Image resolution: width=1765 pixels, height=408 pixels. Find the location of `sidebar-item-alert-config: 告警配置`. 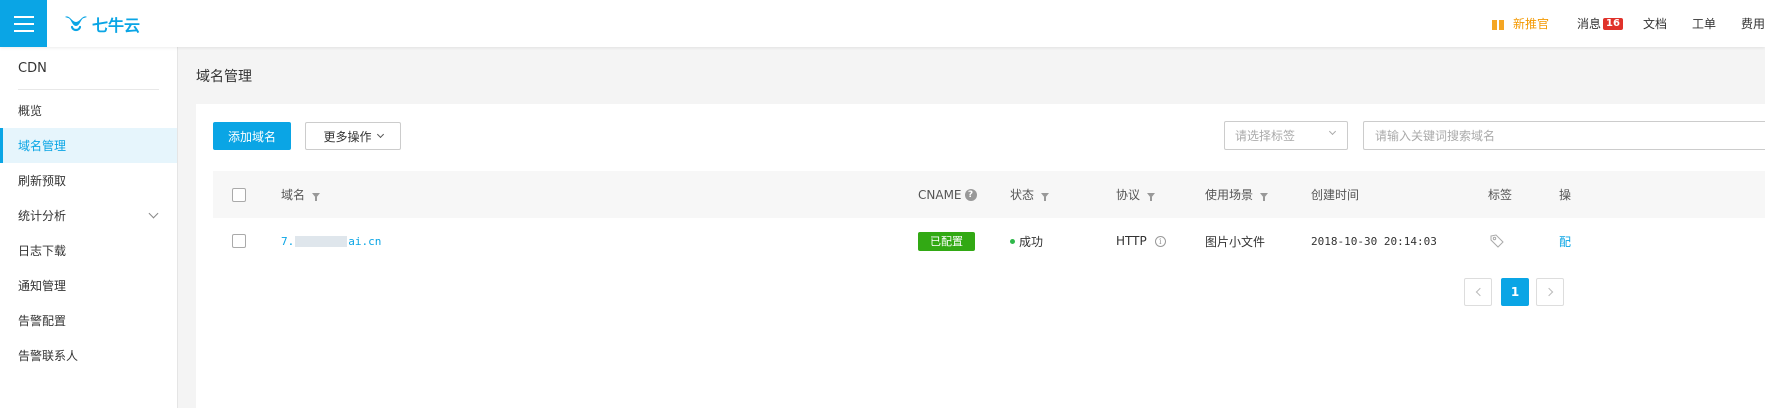

sidebar-item-alert-config: 告警配置 is located at coordinates (88, 320).